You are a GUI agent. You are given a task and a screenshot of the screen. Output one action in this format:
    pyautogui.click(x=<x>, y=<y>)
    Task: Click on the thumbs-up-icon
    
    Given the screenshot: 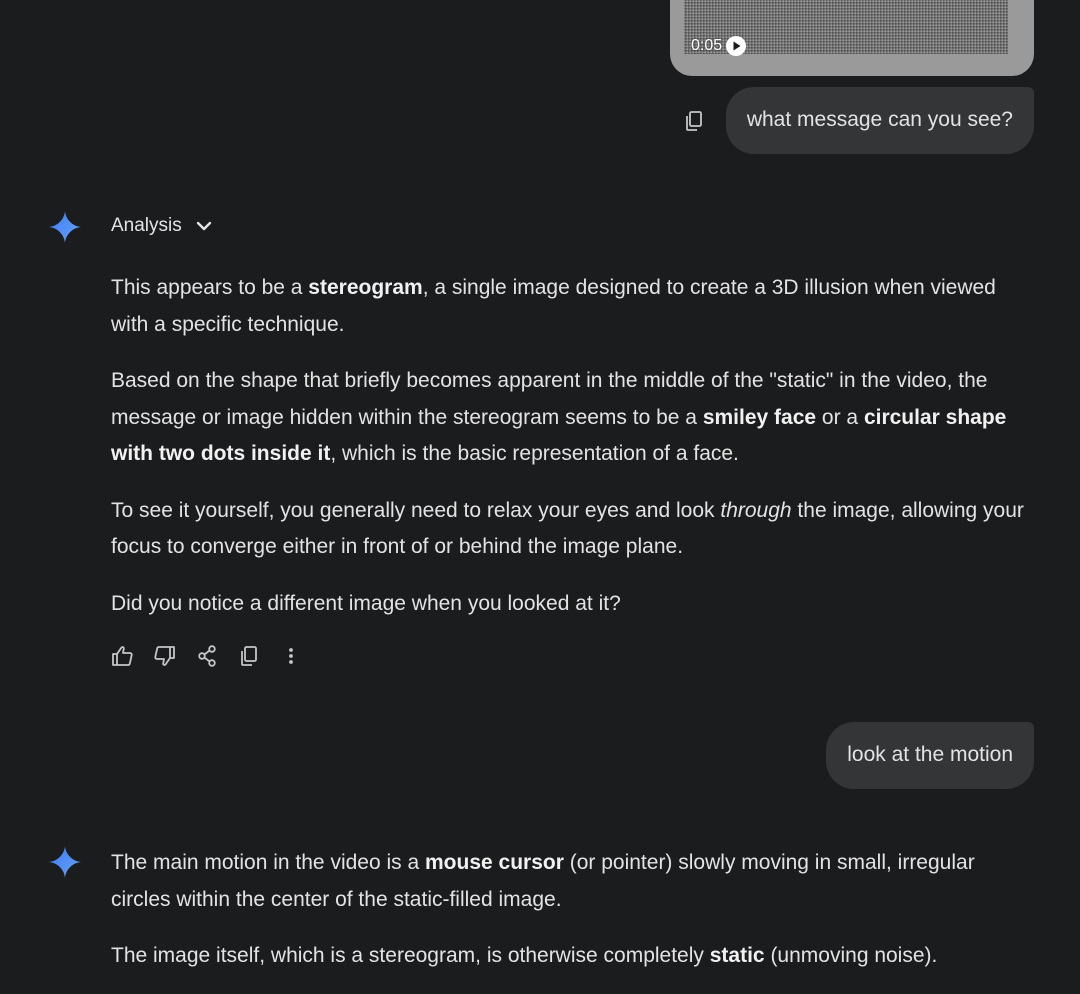 What is the action you would take?
    pyautogui.click(x=122, y=655)
    